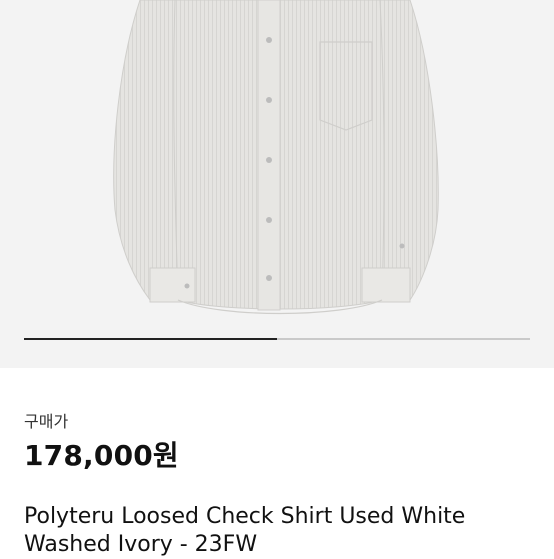 Image resolution: width=554 pixels, height=559 pixels. I want to click on image-carousel-indicator, so click(277, 339).